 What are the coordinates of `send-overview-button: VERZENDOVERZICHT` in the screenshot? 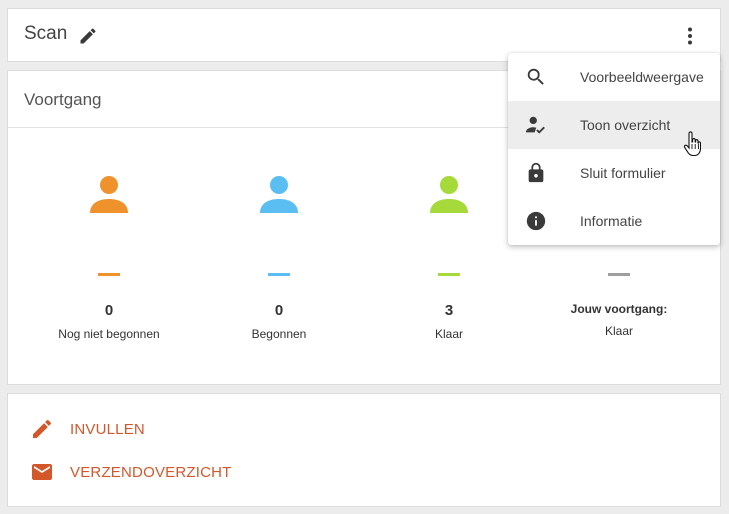 It's located at (131, 472).